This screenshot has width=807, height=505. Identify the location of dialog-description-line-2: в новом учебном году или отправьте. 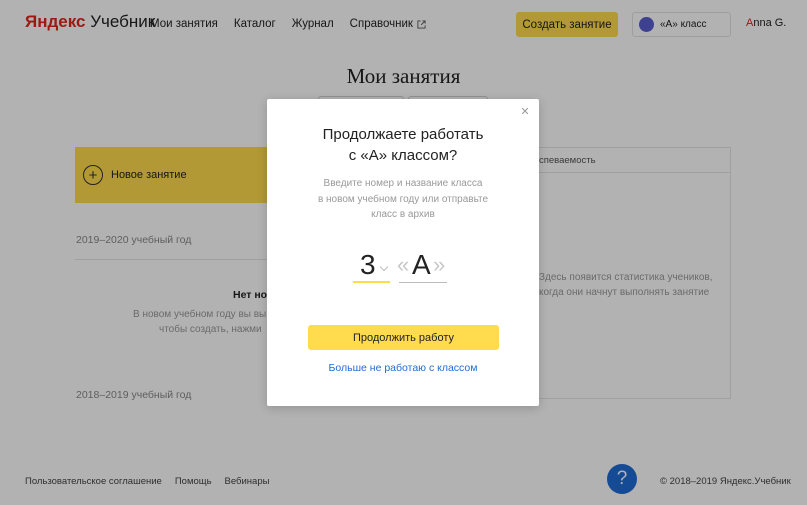
(403, 199).